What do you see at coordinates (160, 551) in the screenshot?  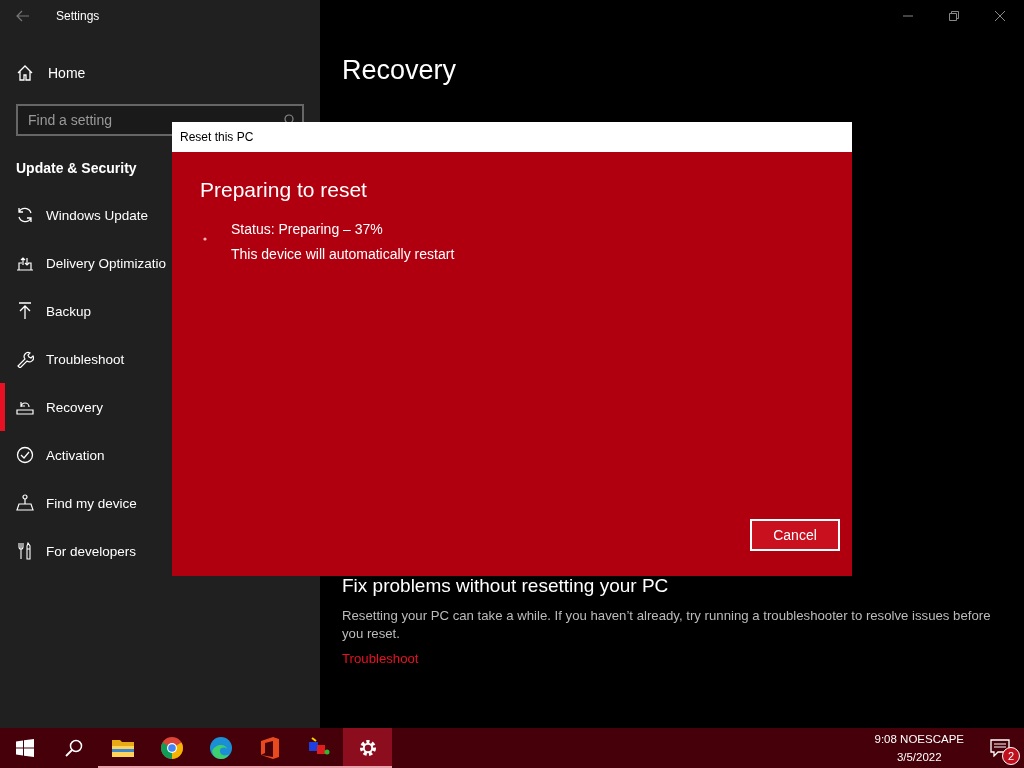 I see `nav-item: For developers` at bounding box center [160, 551].